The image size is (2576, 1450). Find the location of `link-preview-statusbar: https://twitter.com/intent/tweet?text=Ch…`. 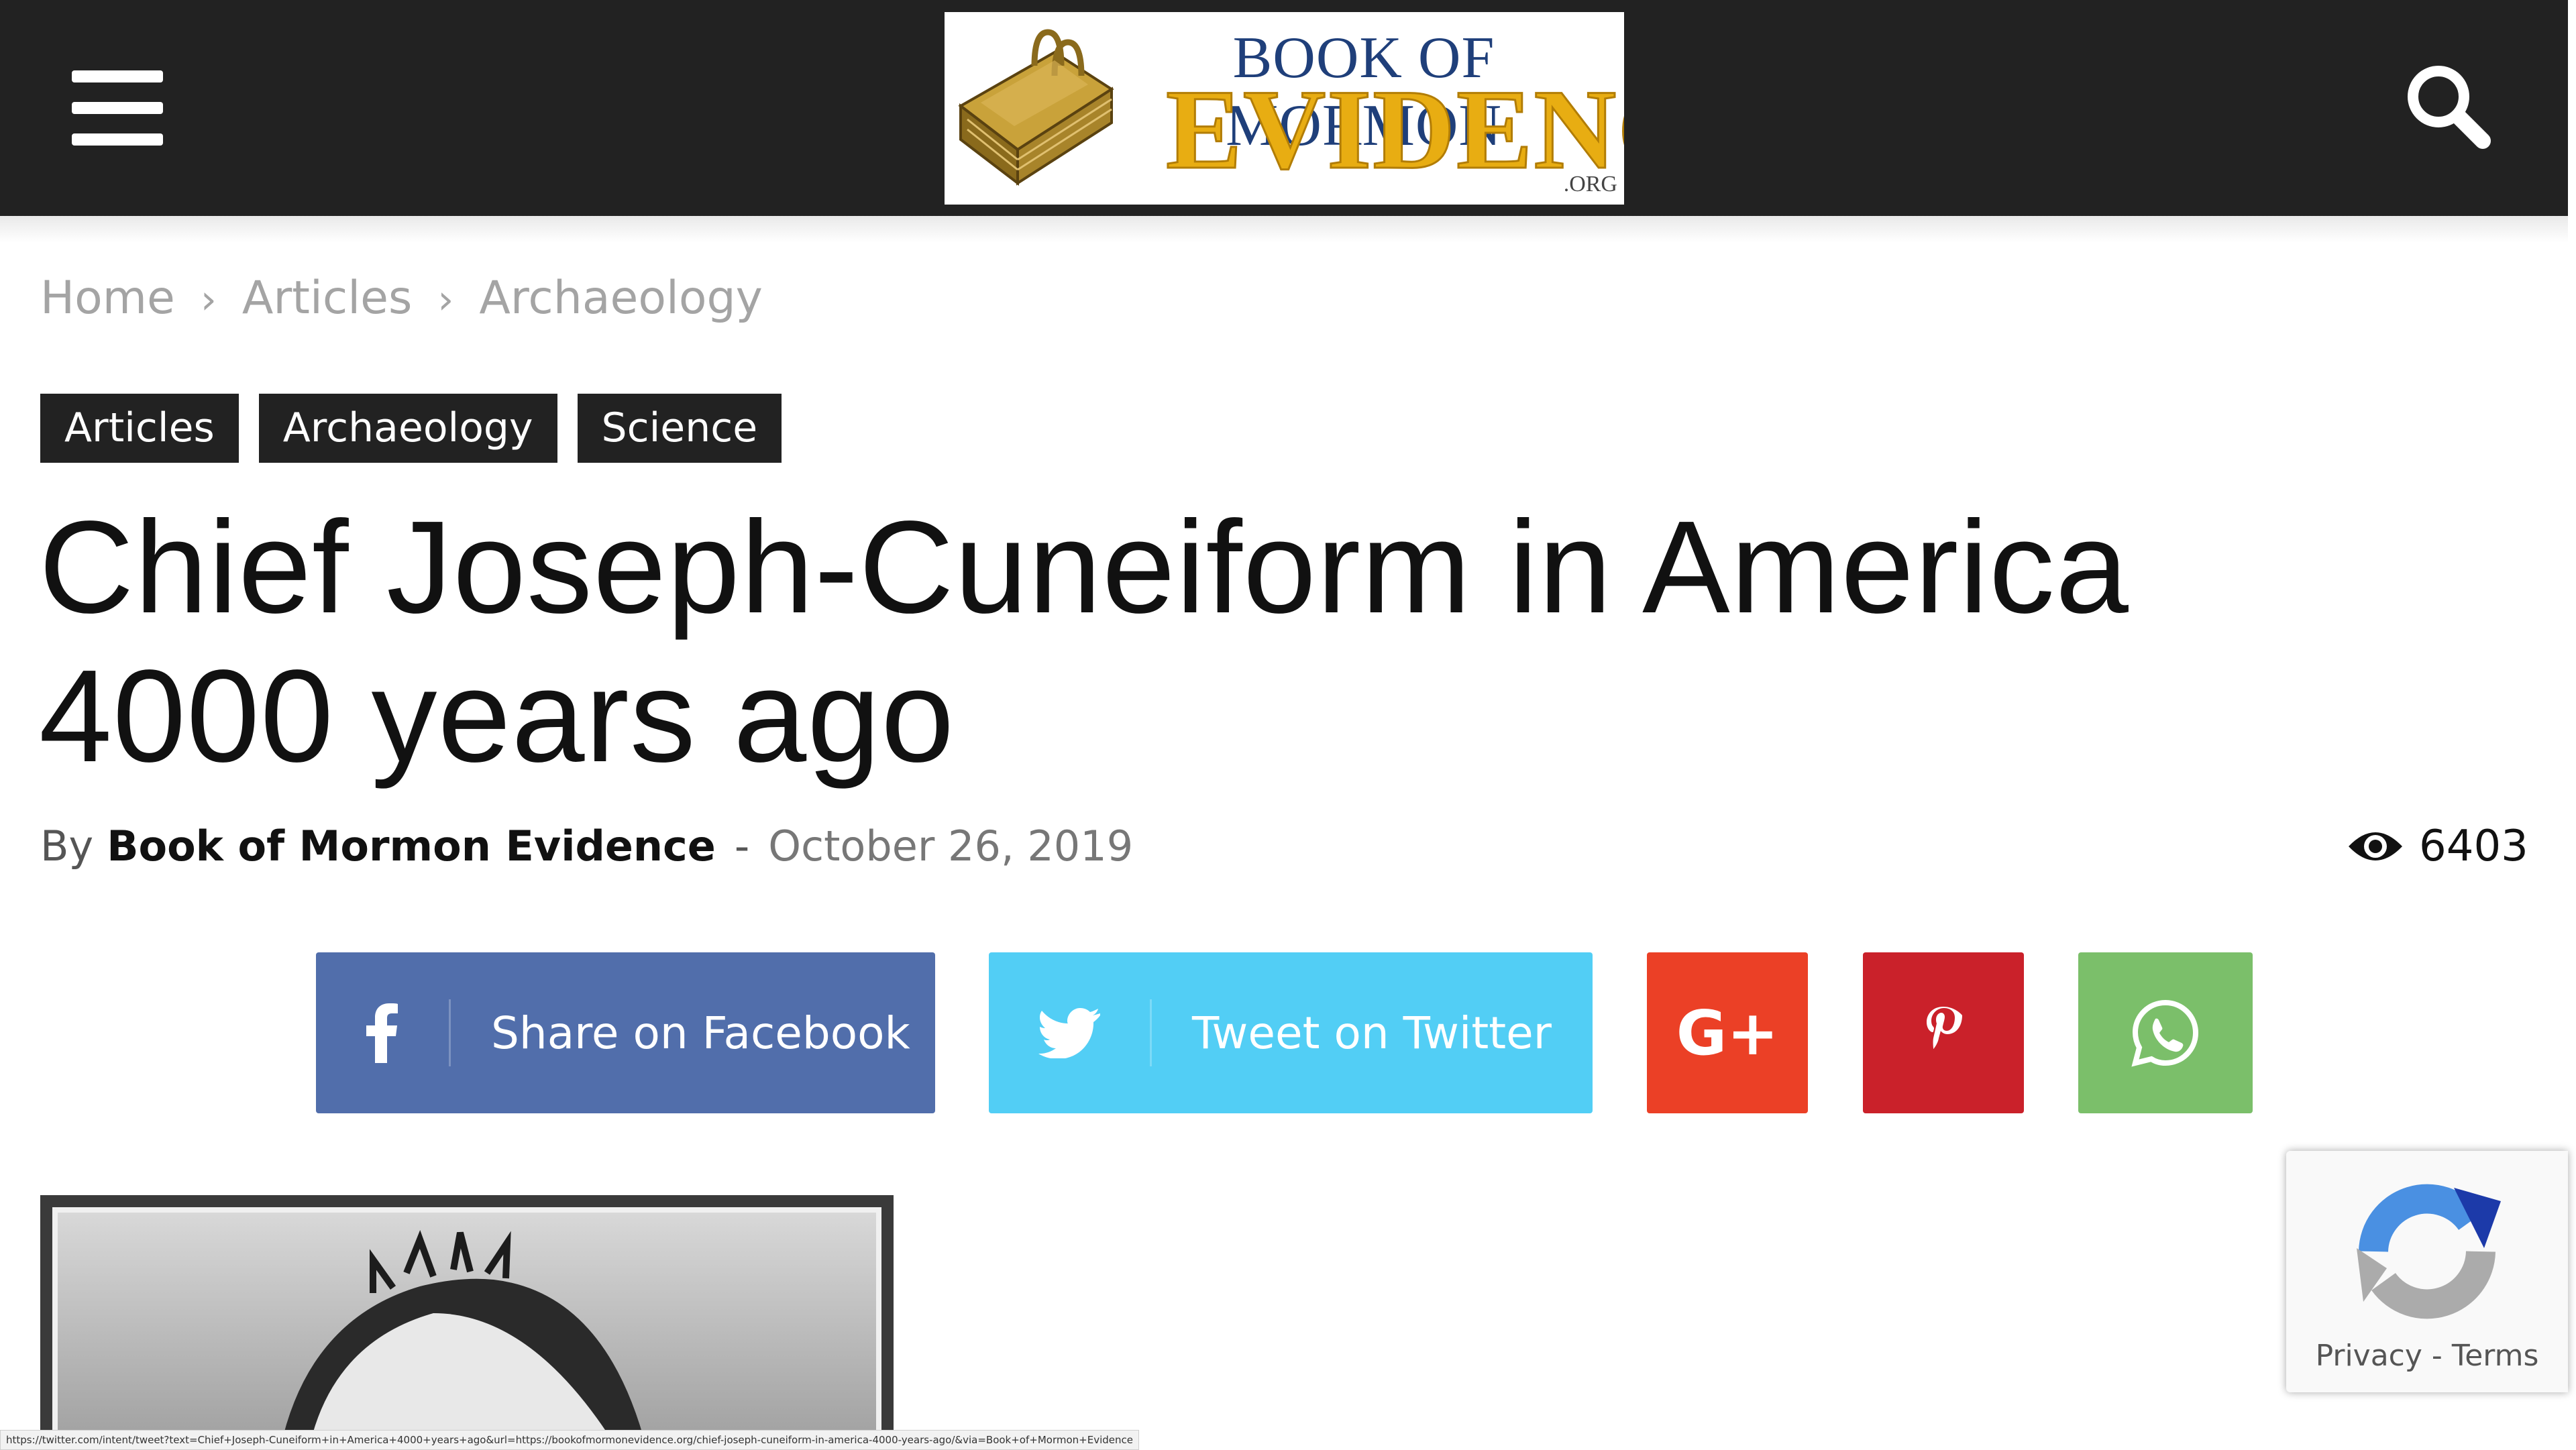

link-preview-statusbar: https://twitter.com/intent/tweet?text=Ch… is located at coordinates (569, 1440).